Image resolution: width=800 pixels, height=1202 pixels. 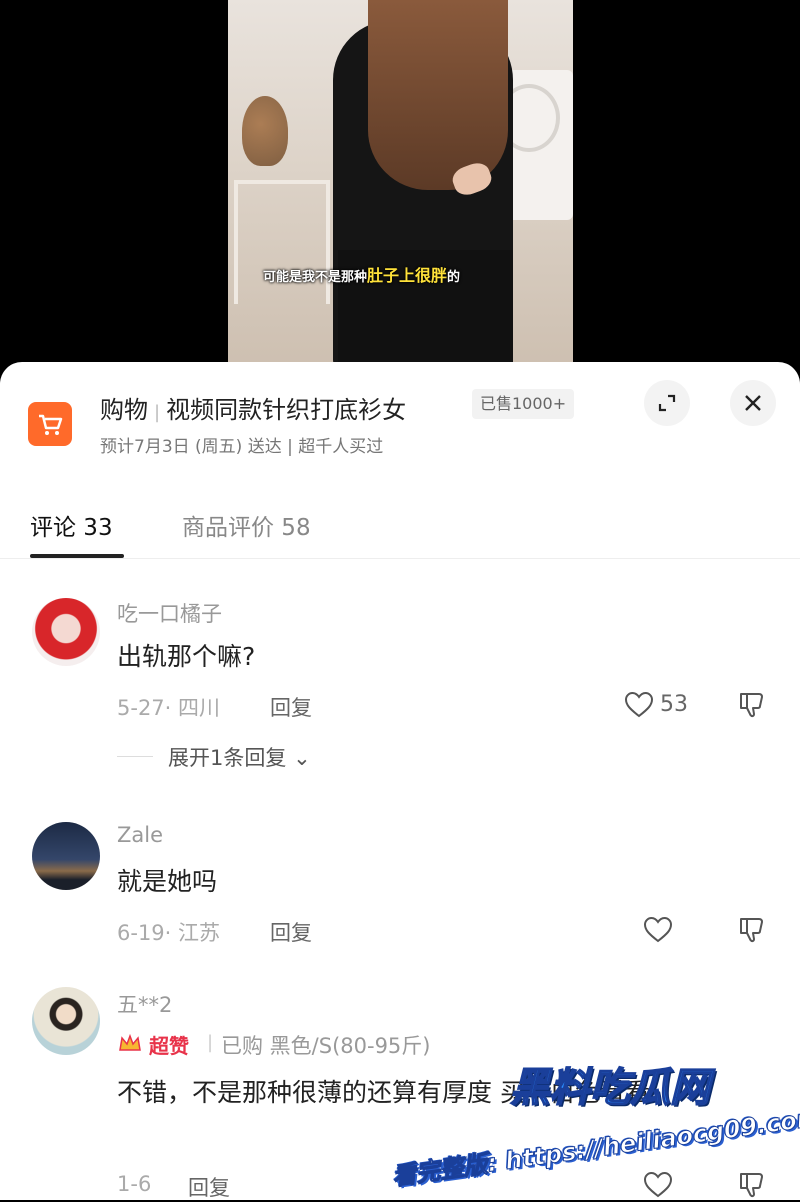 I want to click on expand-button, so click(x=667, y=403).